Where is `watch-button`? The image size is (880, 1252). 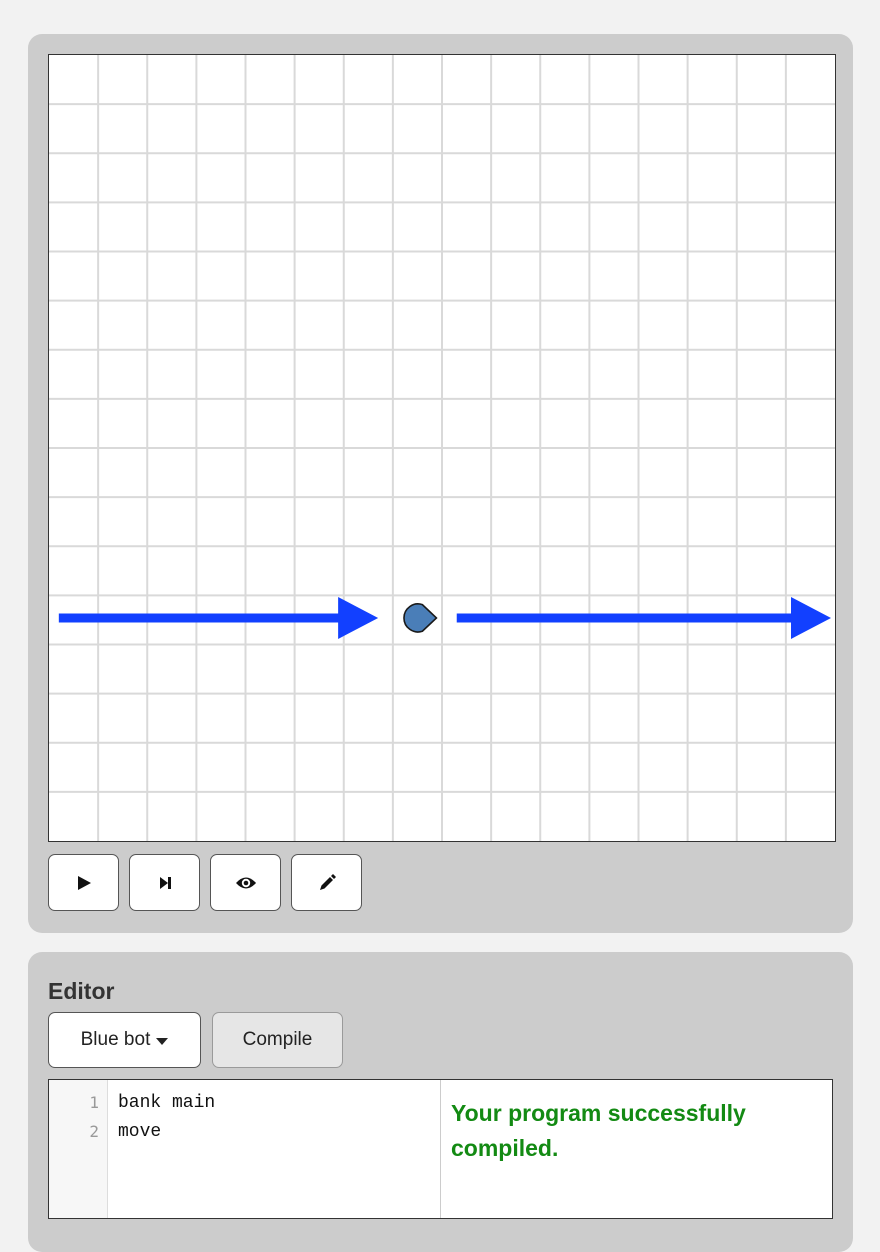
watch-button is located at coordinates (245, 882).